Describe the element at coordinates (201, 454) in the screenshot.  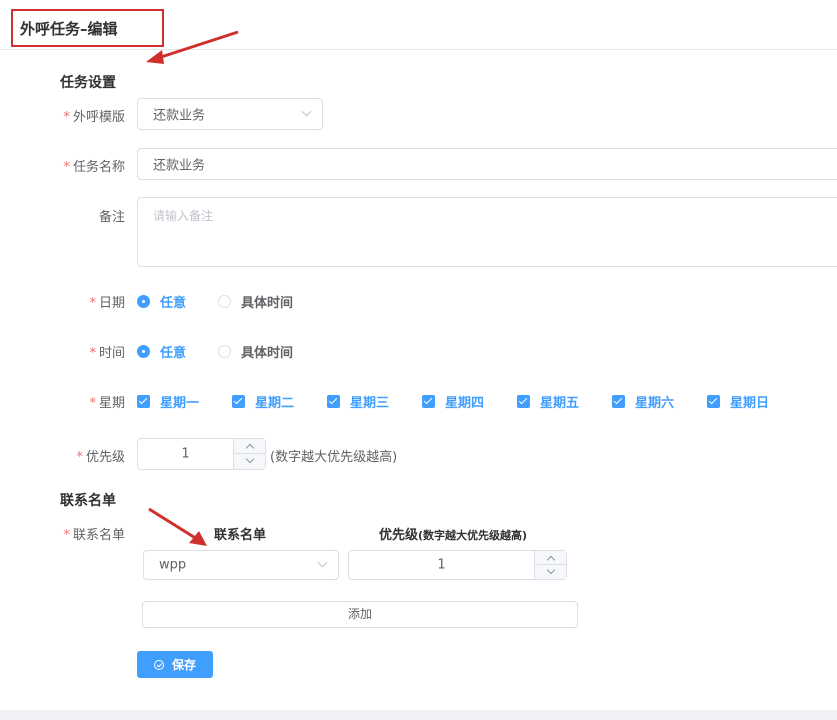
I see `priority-stepper: 1` at that location.